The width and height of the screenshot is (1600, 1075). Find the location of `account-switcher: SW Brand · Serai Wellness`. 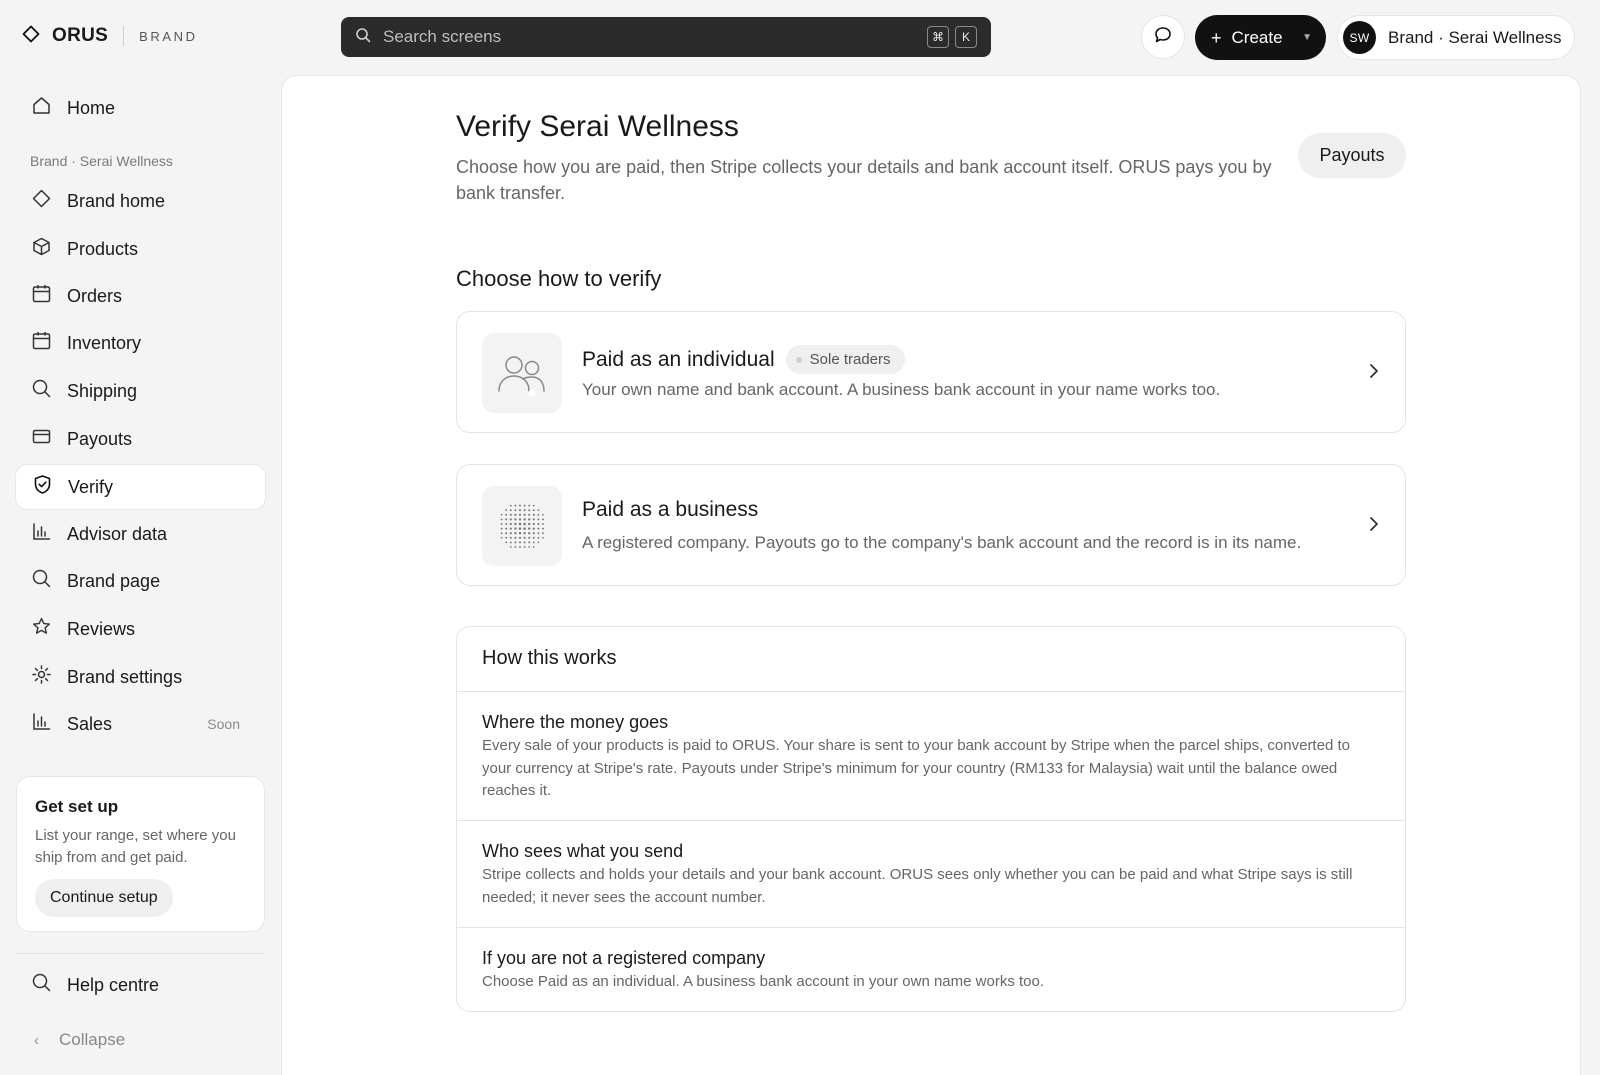

account-switcher: SW Brand · Serai Wellness is located at coordinates (1456, 37).